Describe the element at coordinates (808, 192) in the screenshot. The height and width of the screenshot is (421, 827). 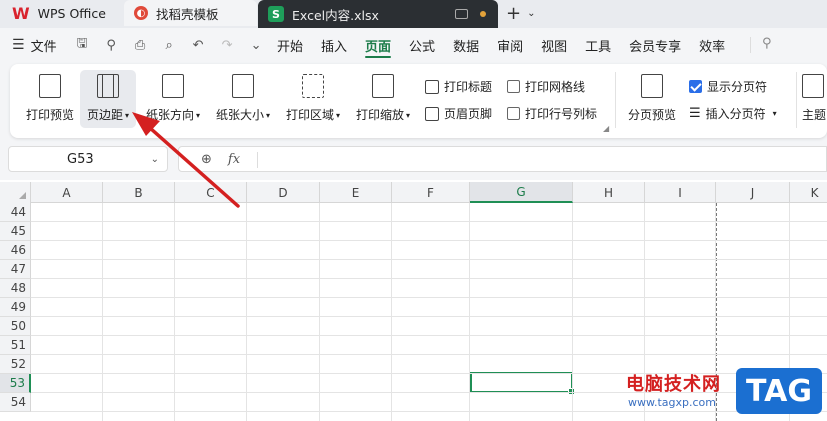
I see `column-header-K: K` at that location.